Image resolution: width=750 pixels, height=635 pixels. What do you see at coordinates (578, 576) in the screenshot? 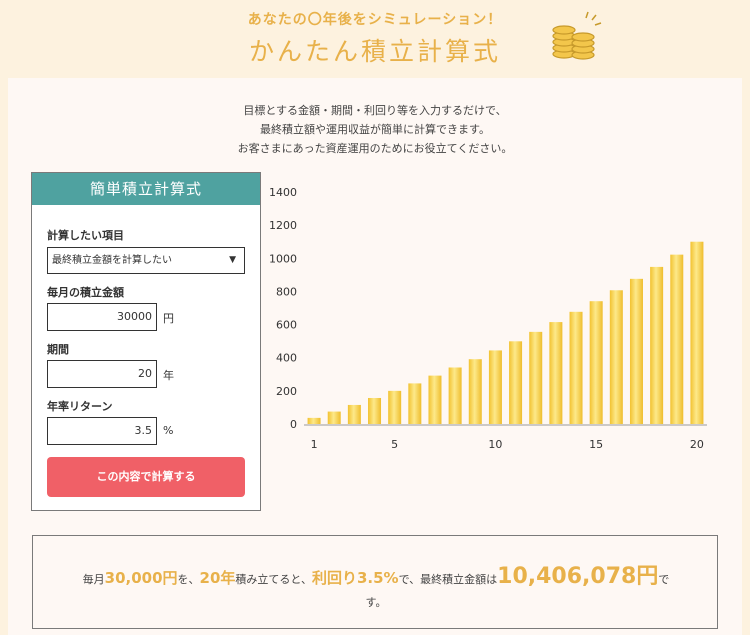
I see `result-total: 10,406,078円` at bounding box center [578, 576].